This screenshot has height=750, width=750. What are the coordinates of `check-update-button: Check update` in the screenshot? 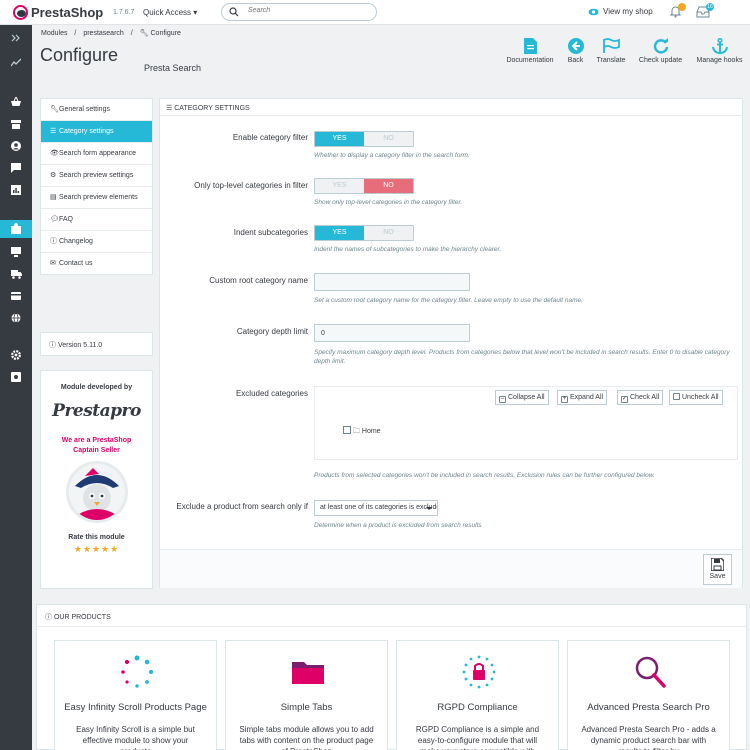 It's located at (660, 51).